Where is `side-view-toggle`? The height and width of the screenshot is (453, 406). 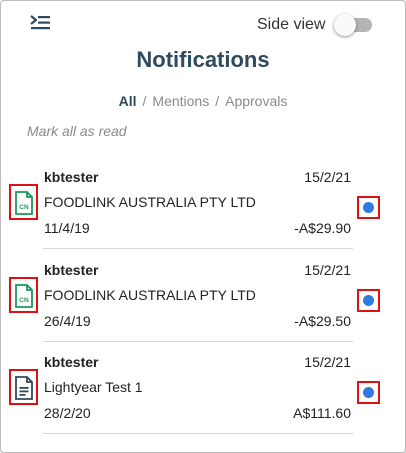 side-view-toggle is located at coordinates (354, 25).